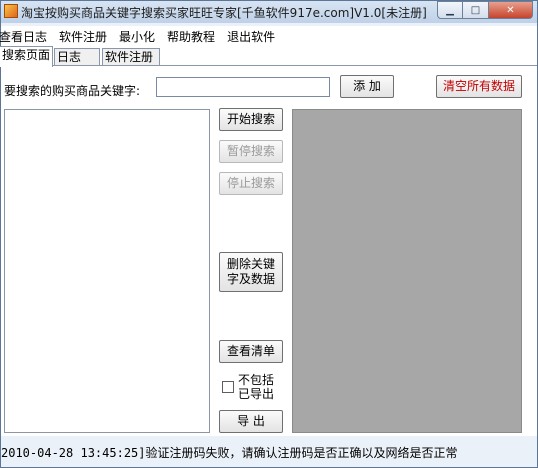  I want to click on tab-register: 软件注册, so click(131, 57).